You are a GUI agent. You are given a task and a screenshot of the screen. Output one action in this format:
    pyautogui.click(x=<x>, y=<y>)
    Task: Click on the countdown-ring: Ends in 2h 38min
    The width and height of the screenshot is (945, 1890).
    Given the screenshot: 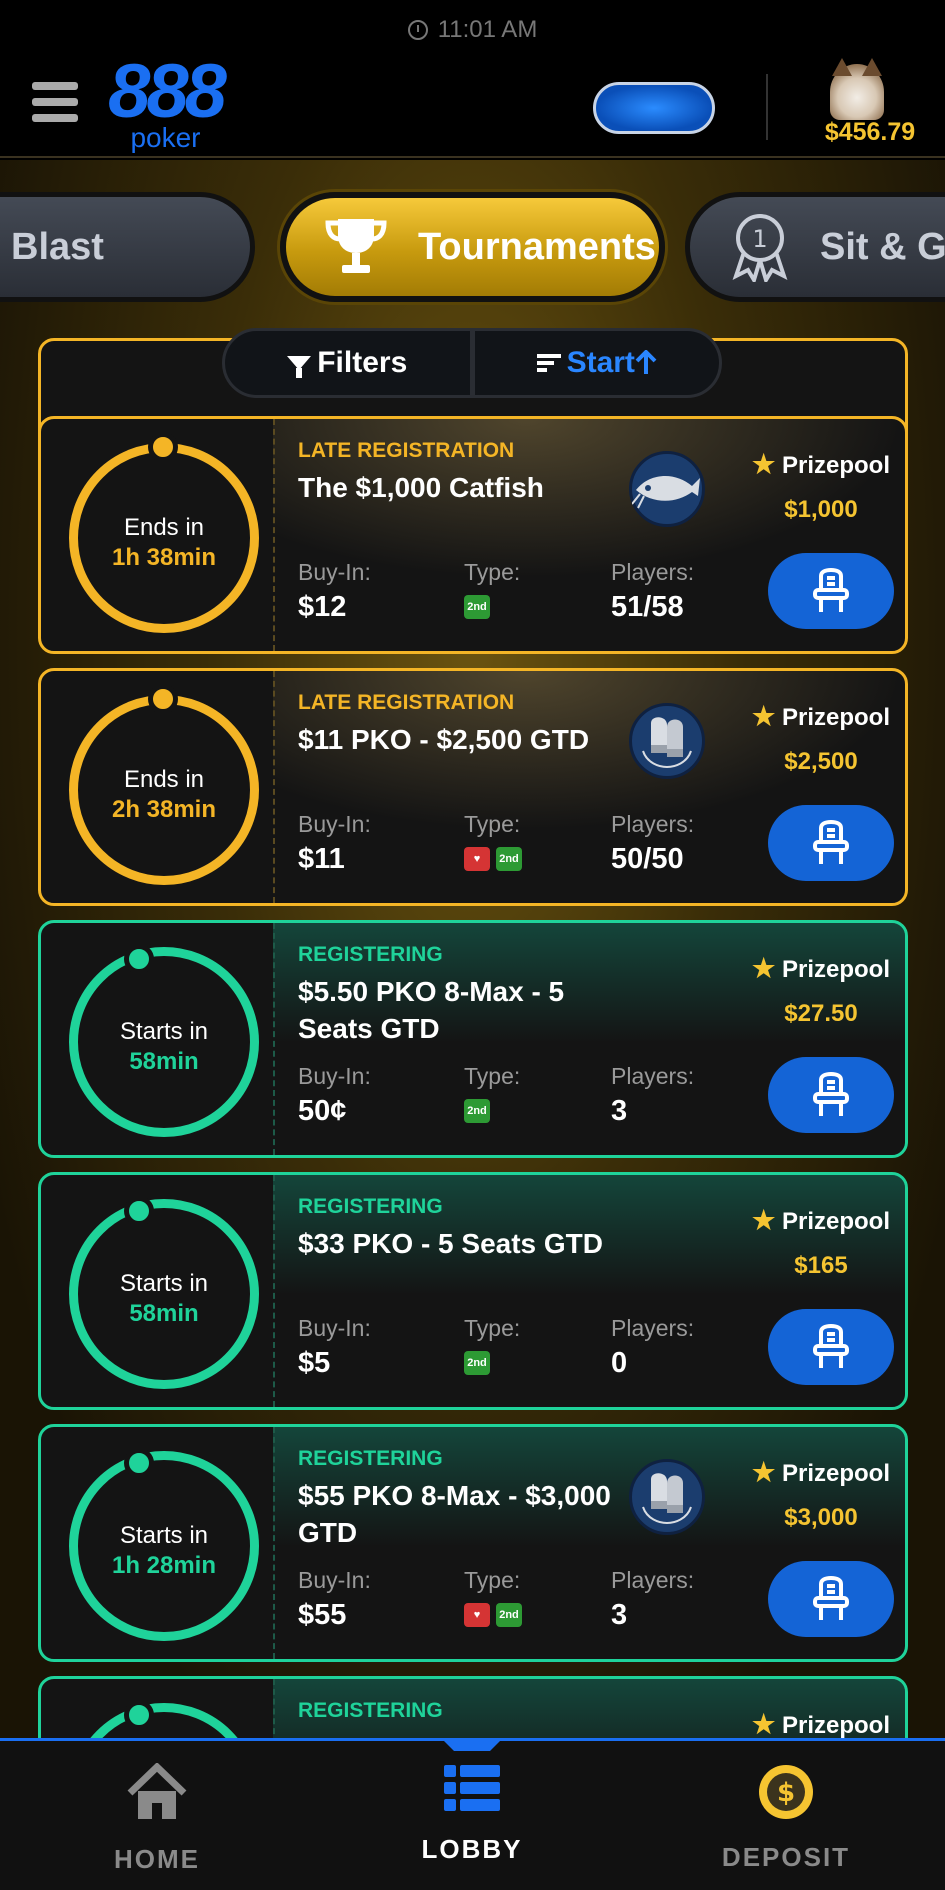 What is the action you would take?
    pyautogui.click(x=164, y=784)
    